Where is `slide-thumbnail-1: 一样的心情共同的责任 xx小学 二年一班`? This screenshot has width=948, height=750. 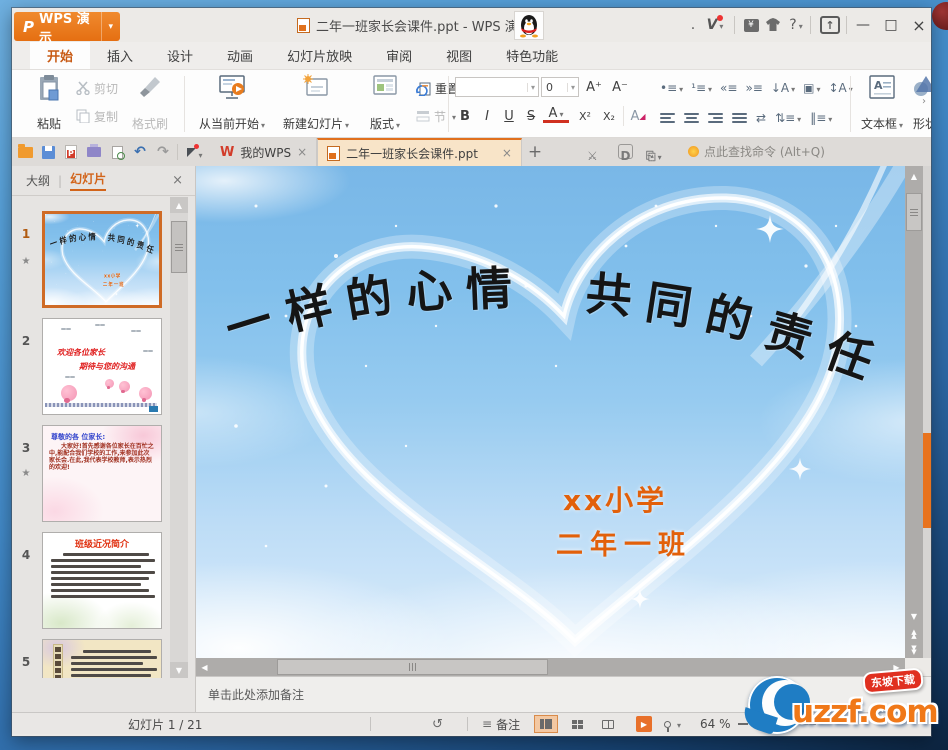
slide-thumbnail-1: 一样的心情共同的责任 xx小学 二年一班 is located at coordinates (102, 259).